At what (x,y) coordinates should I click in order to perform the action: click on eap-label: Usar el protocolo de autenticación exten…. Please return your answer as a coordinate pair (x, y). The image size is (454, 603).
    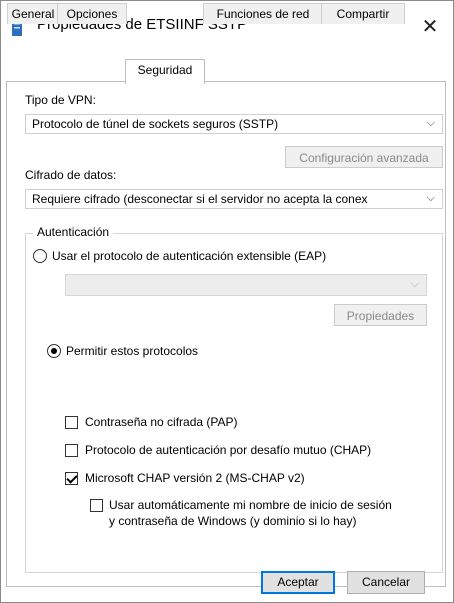
    Looking at the image, I should click on (189, 256).